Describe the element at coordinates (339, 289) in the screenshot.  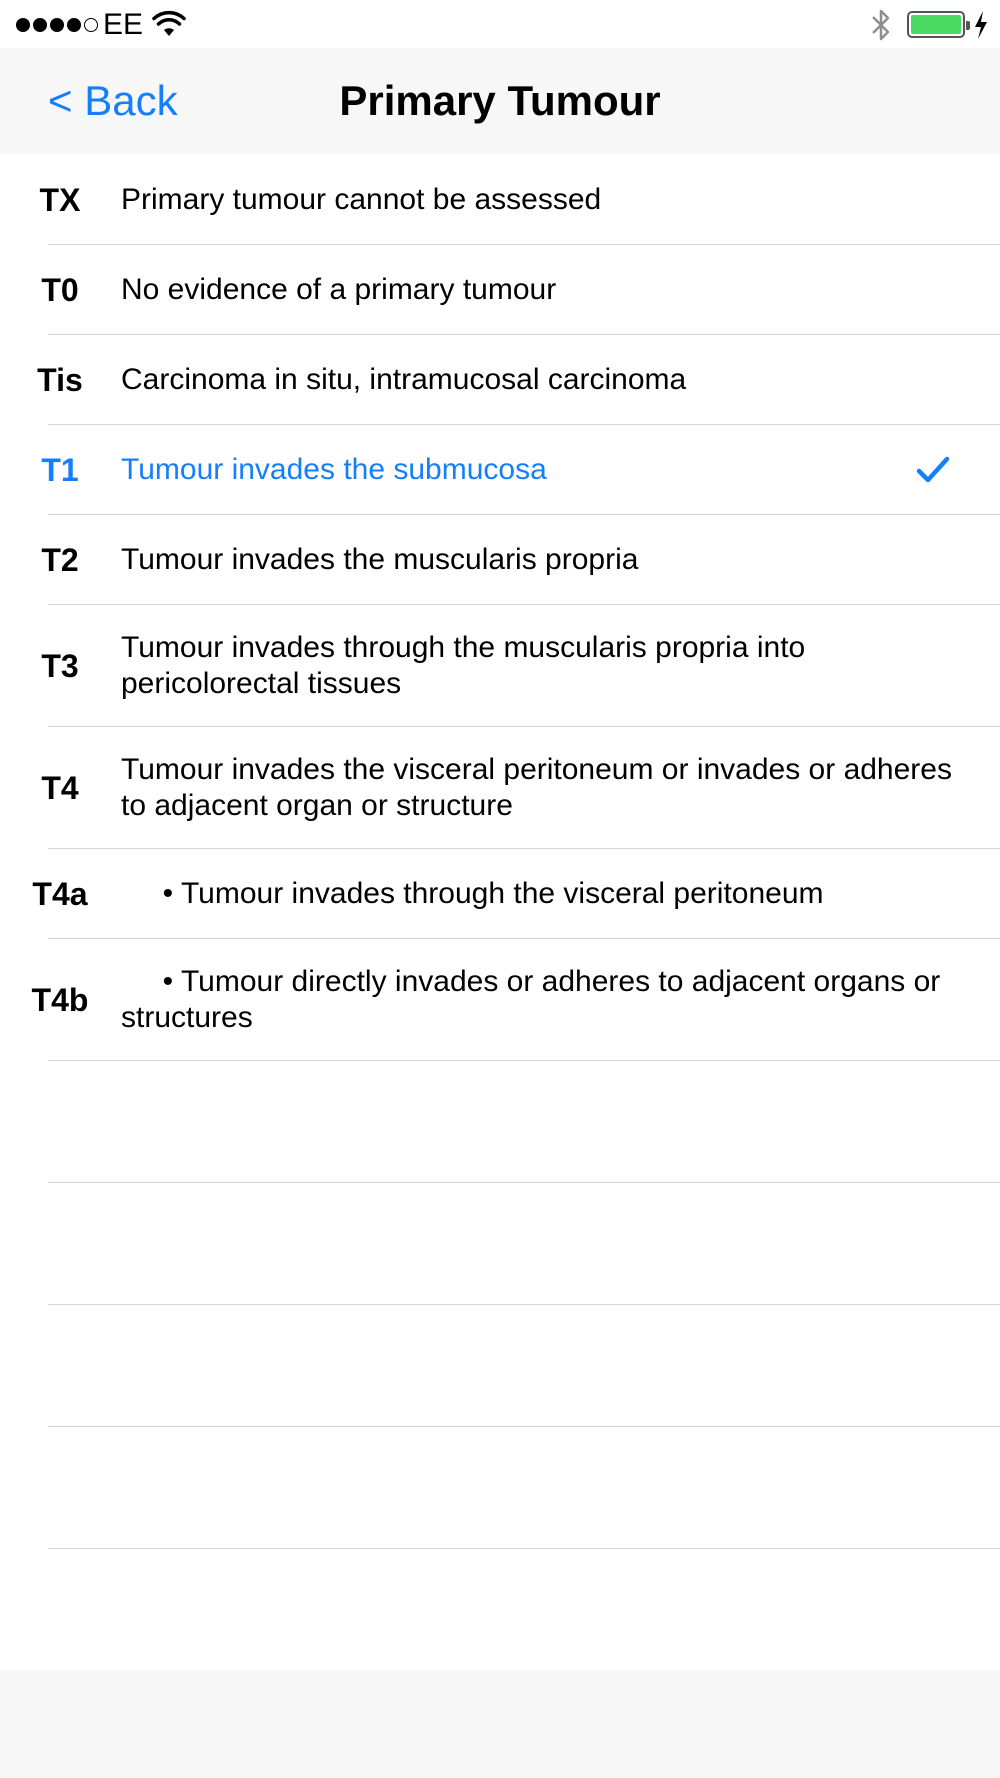
I see `stage-description: No evidence of a primary tumour` at that location.